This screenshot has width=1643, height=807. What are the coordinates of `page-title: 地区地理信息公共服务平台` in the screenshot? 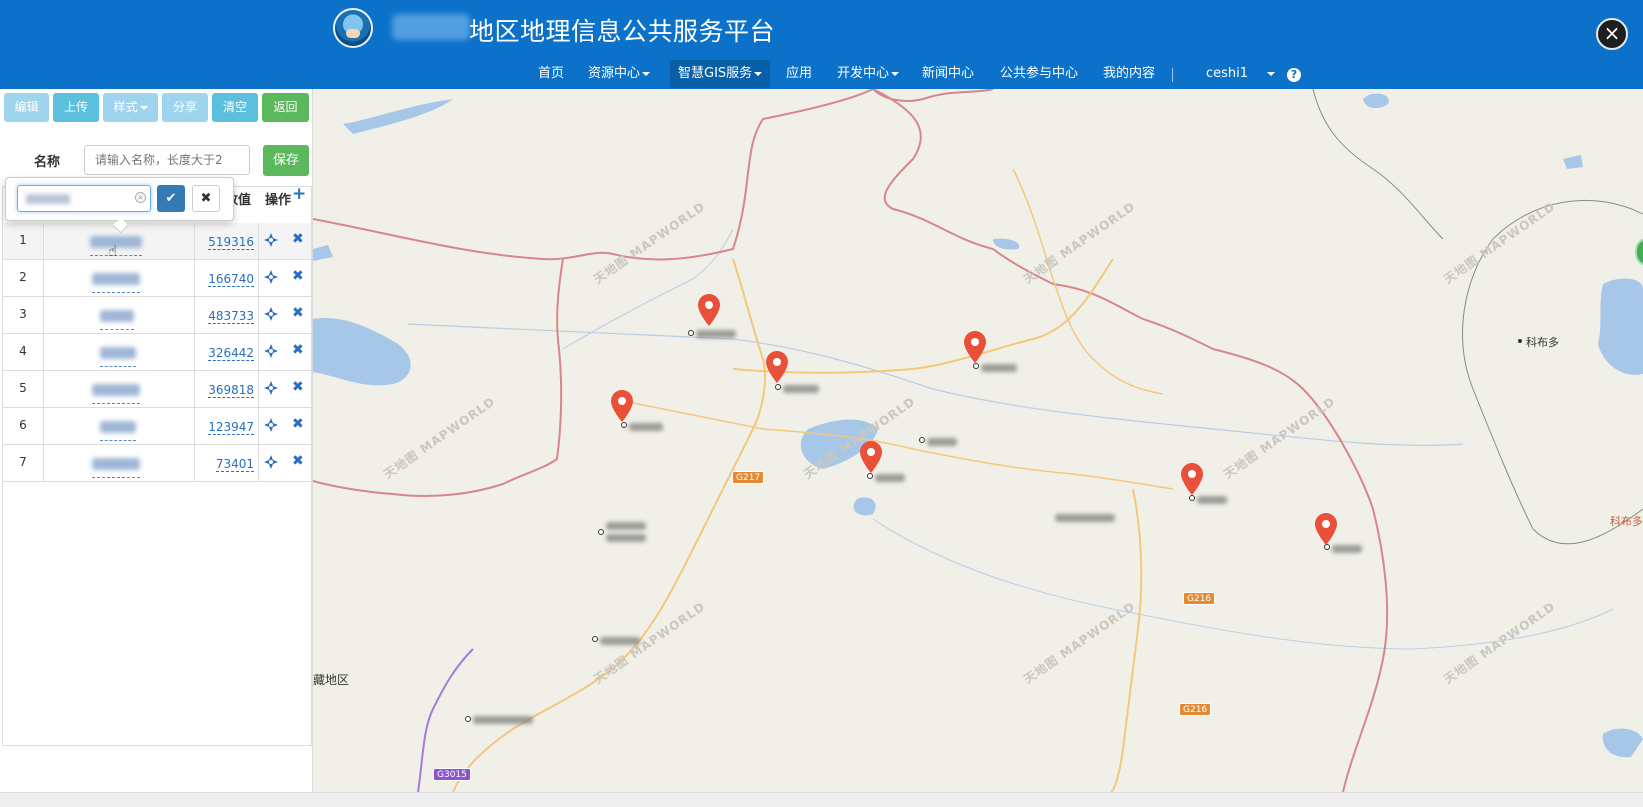 It's located at (622, 31).